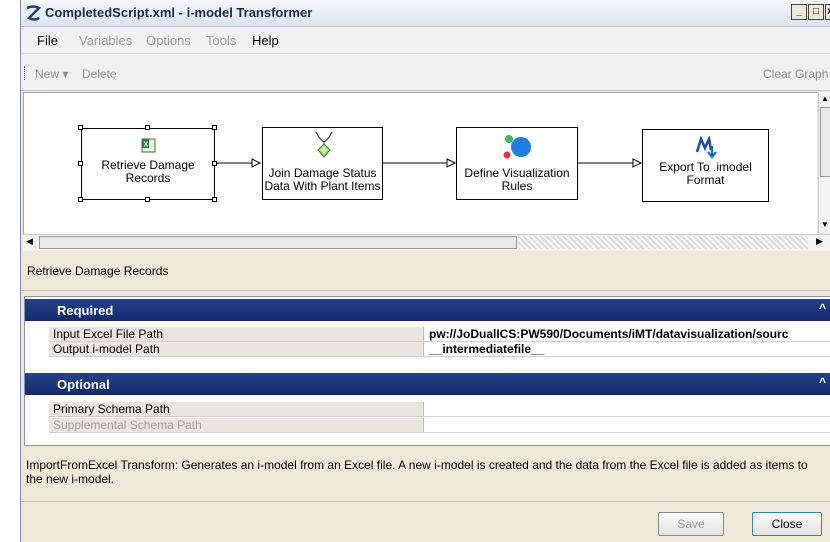  Describe the element at coordinates (825, 224) in the screenshot. I see `scroll-down-icon: ▼` at that location.